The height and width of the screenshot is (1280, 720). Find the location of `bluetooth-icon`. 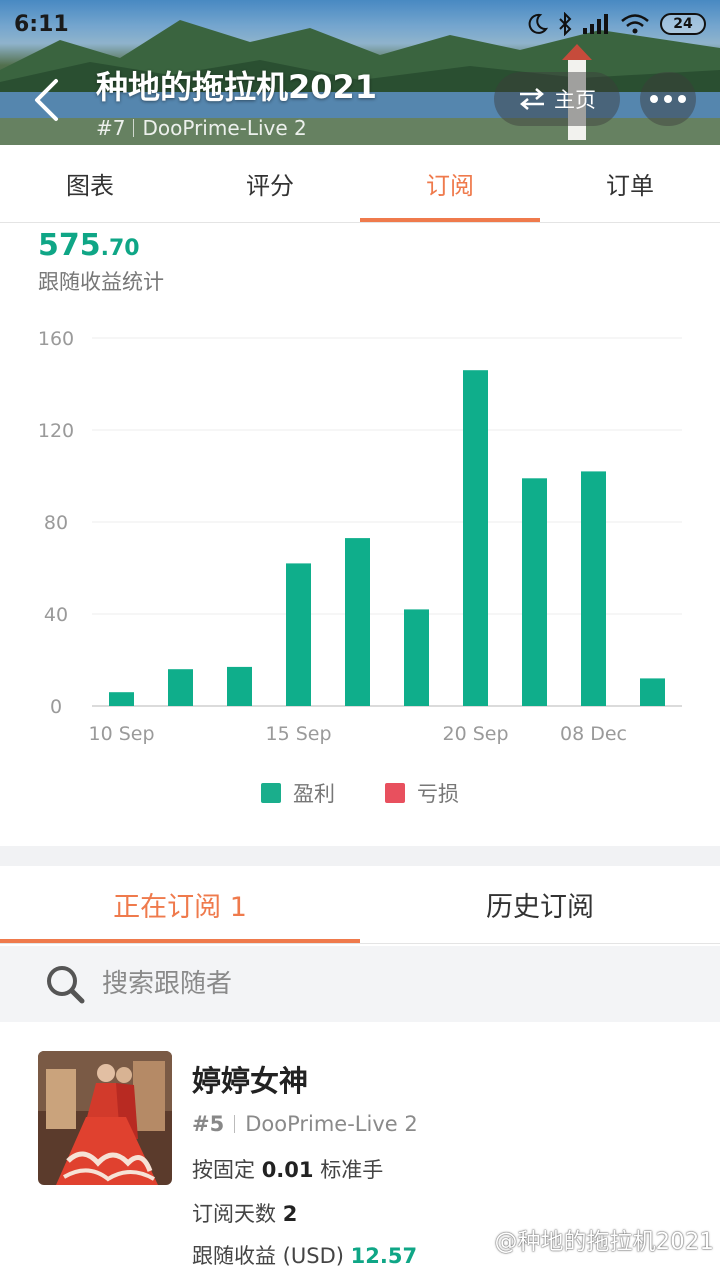

bluetooth-icon is located at coordinates (565, 24).